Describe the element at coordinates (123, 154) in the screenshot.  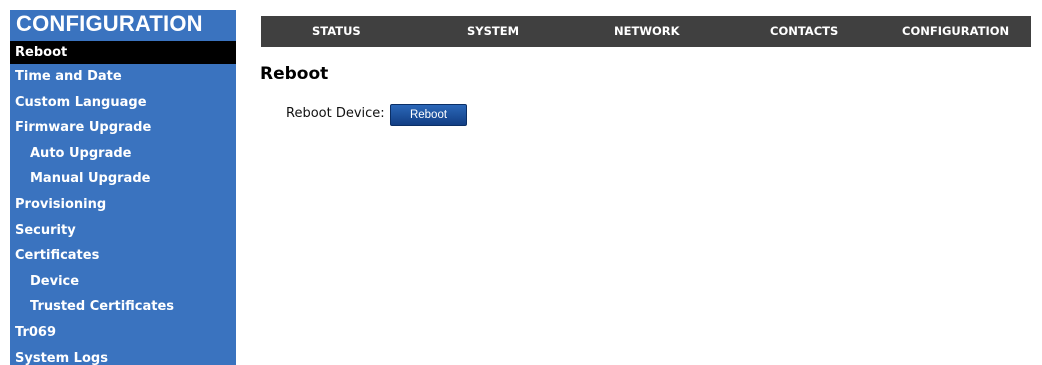
I see `sidebar-item-auto-upgrade: Auto Upgrade` at that location.